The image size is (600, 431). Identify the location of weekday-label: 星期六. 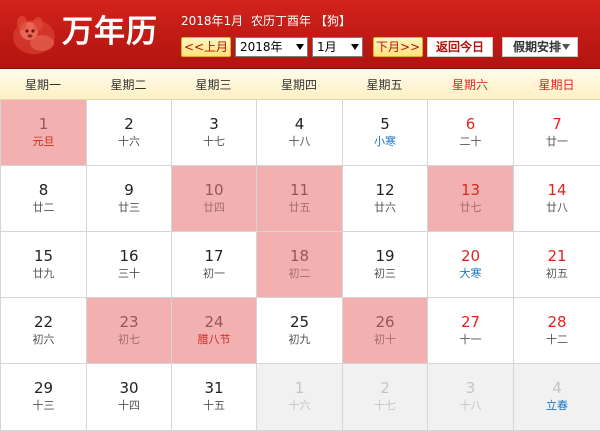
(469, 85).